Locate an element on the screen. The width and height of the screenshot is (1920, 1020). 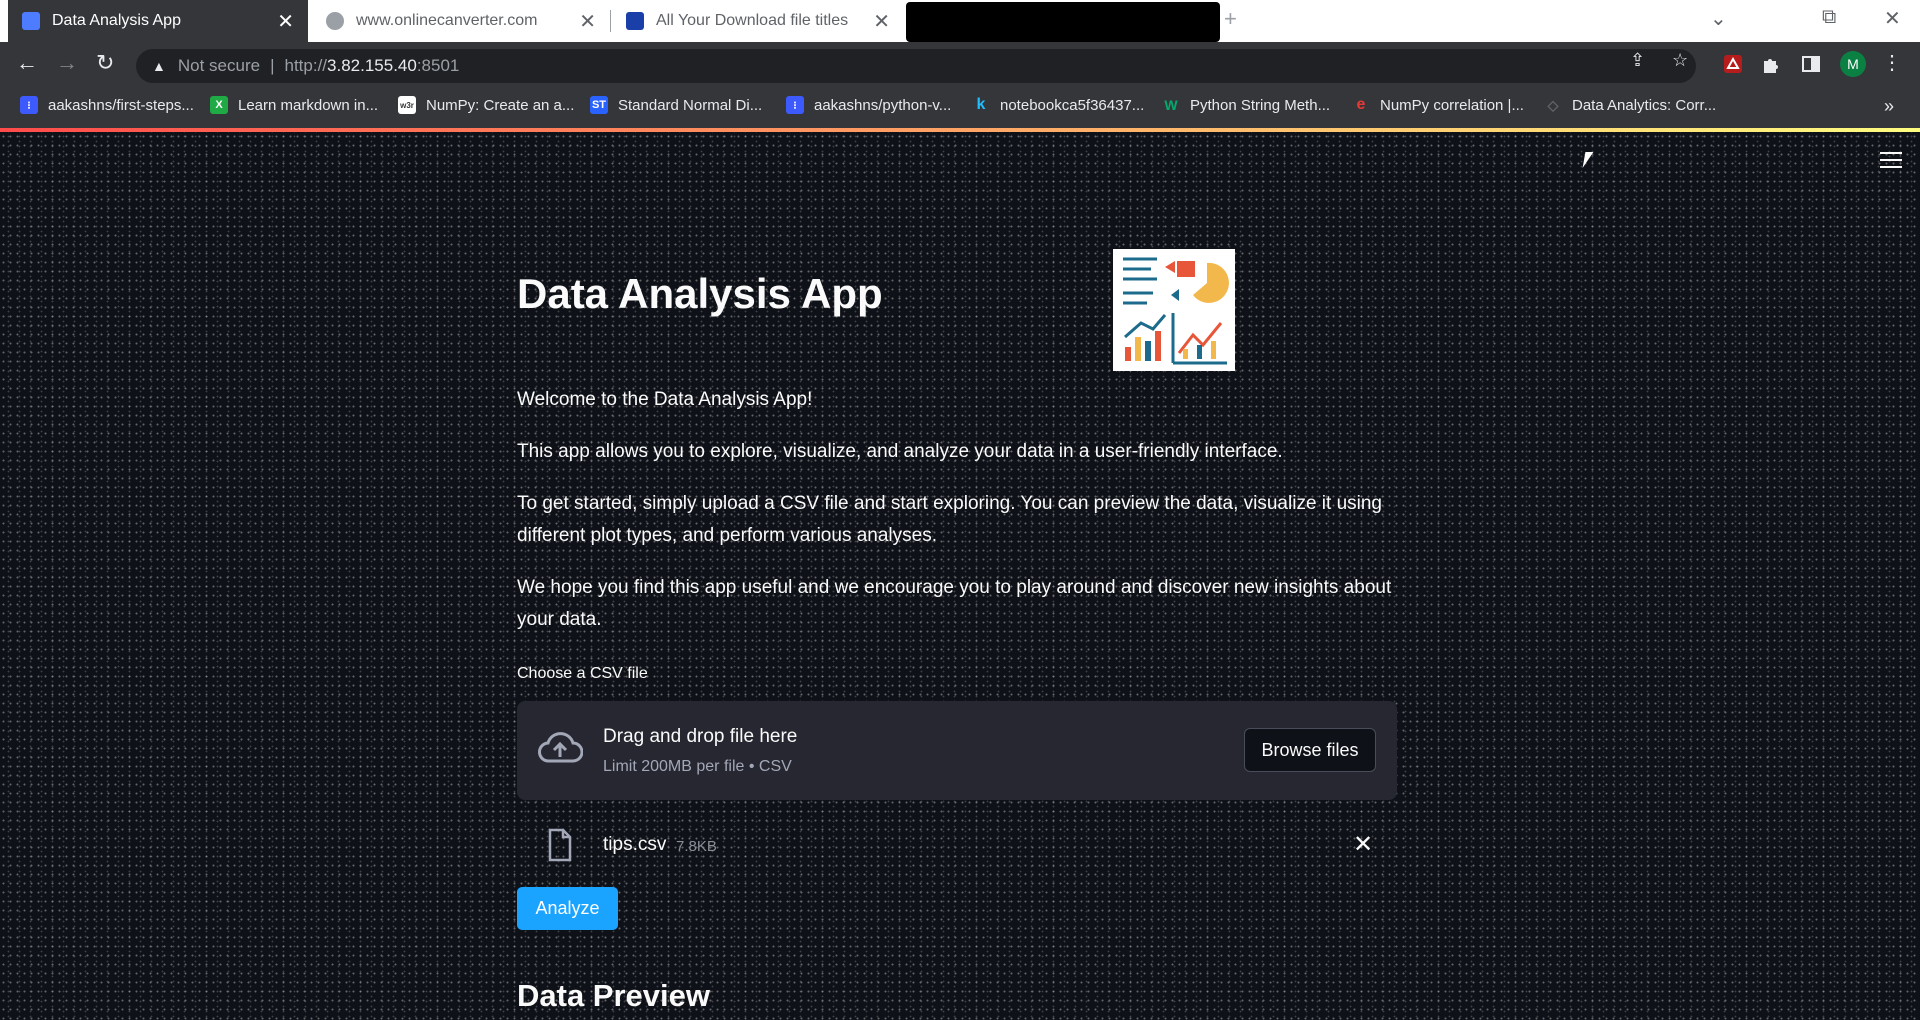
realpython-icon: e is located at coordinates (1361, 104).